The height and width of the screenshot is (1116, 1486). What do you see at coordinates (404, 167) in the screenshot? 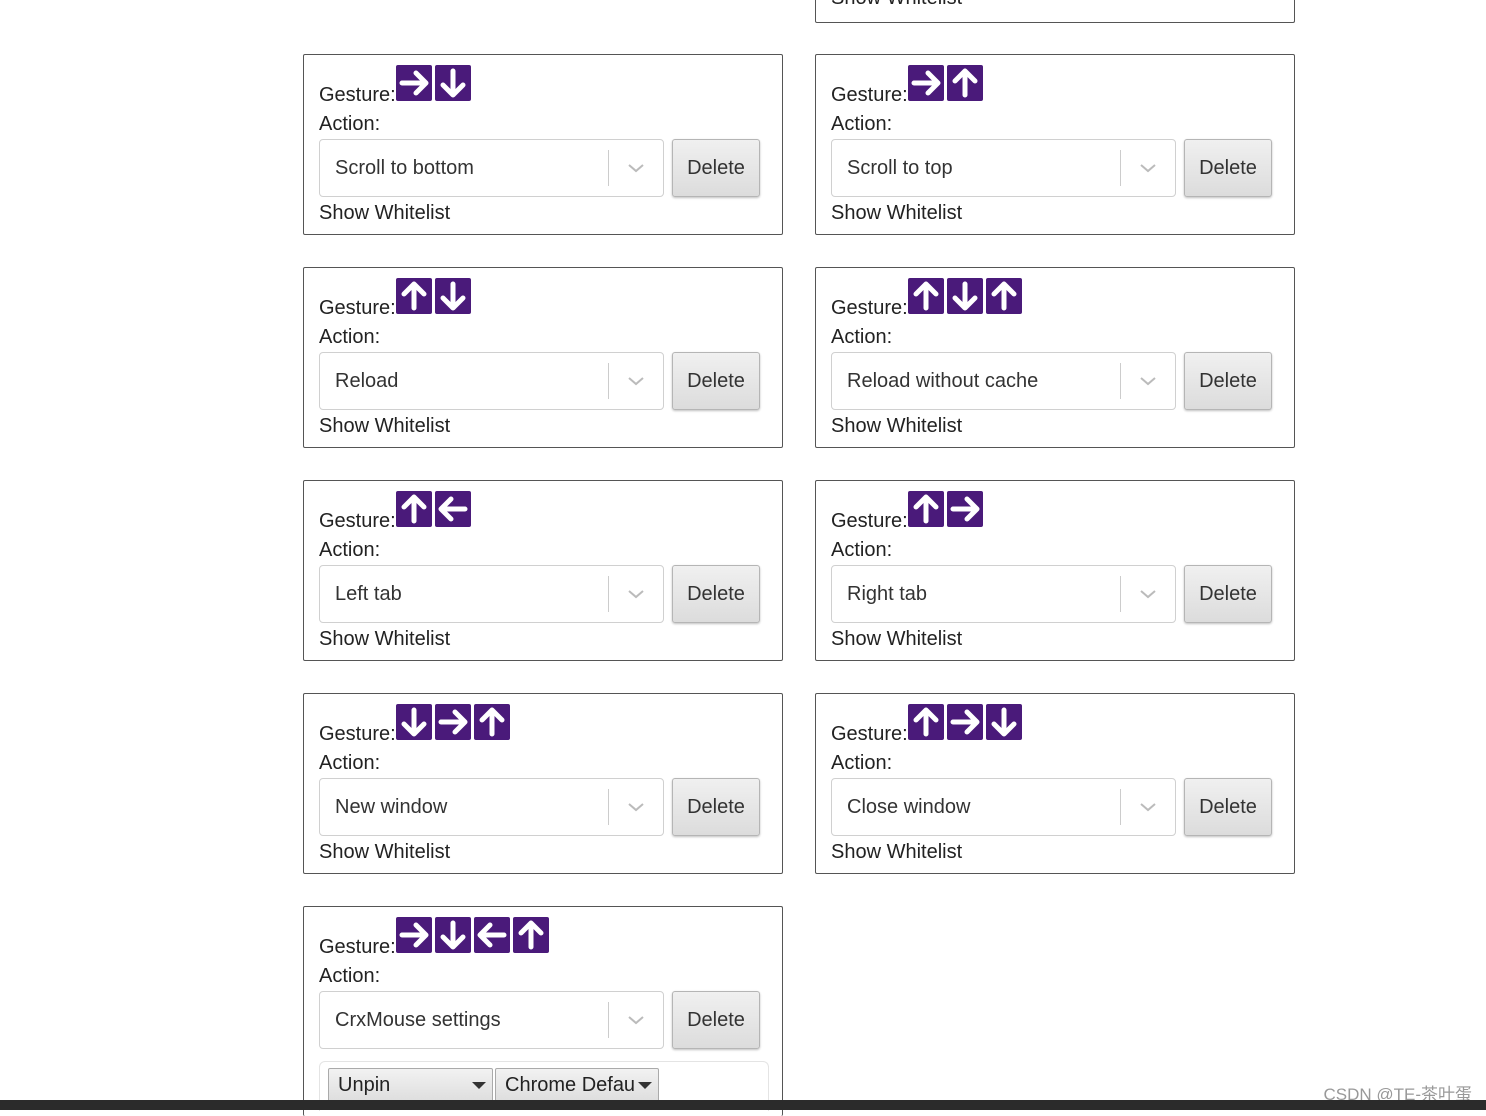
I see `action-select-value: Scroll to bottom` at bounding box center [404, 167].